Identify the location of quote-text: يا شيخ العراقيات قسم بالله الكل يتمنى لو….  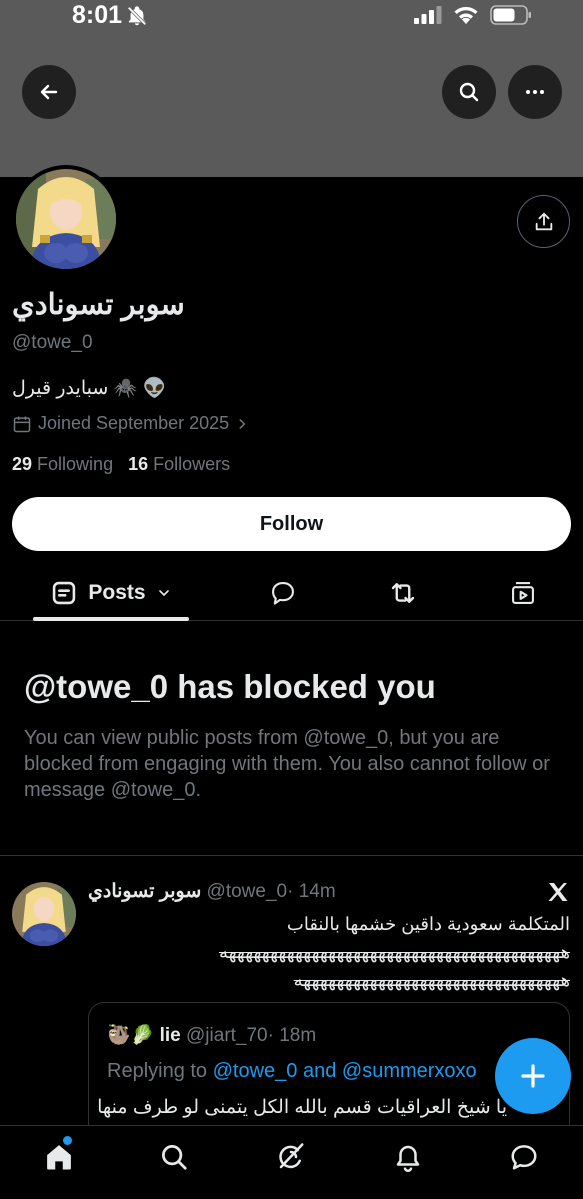
(302, 1107).